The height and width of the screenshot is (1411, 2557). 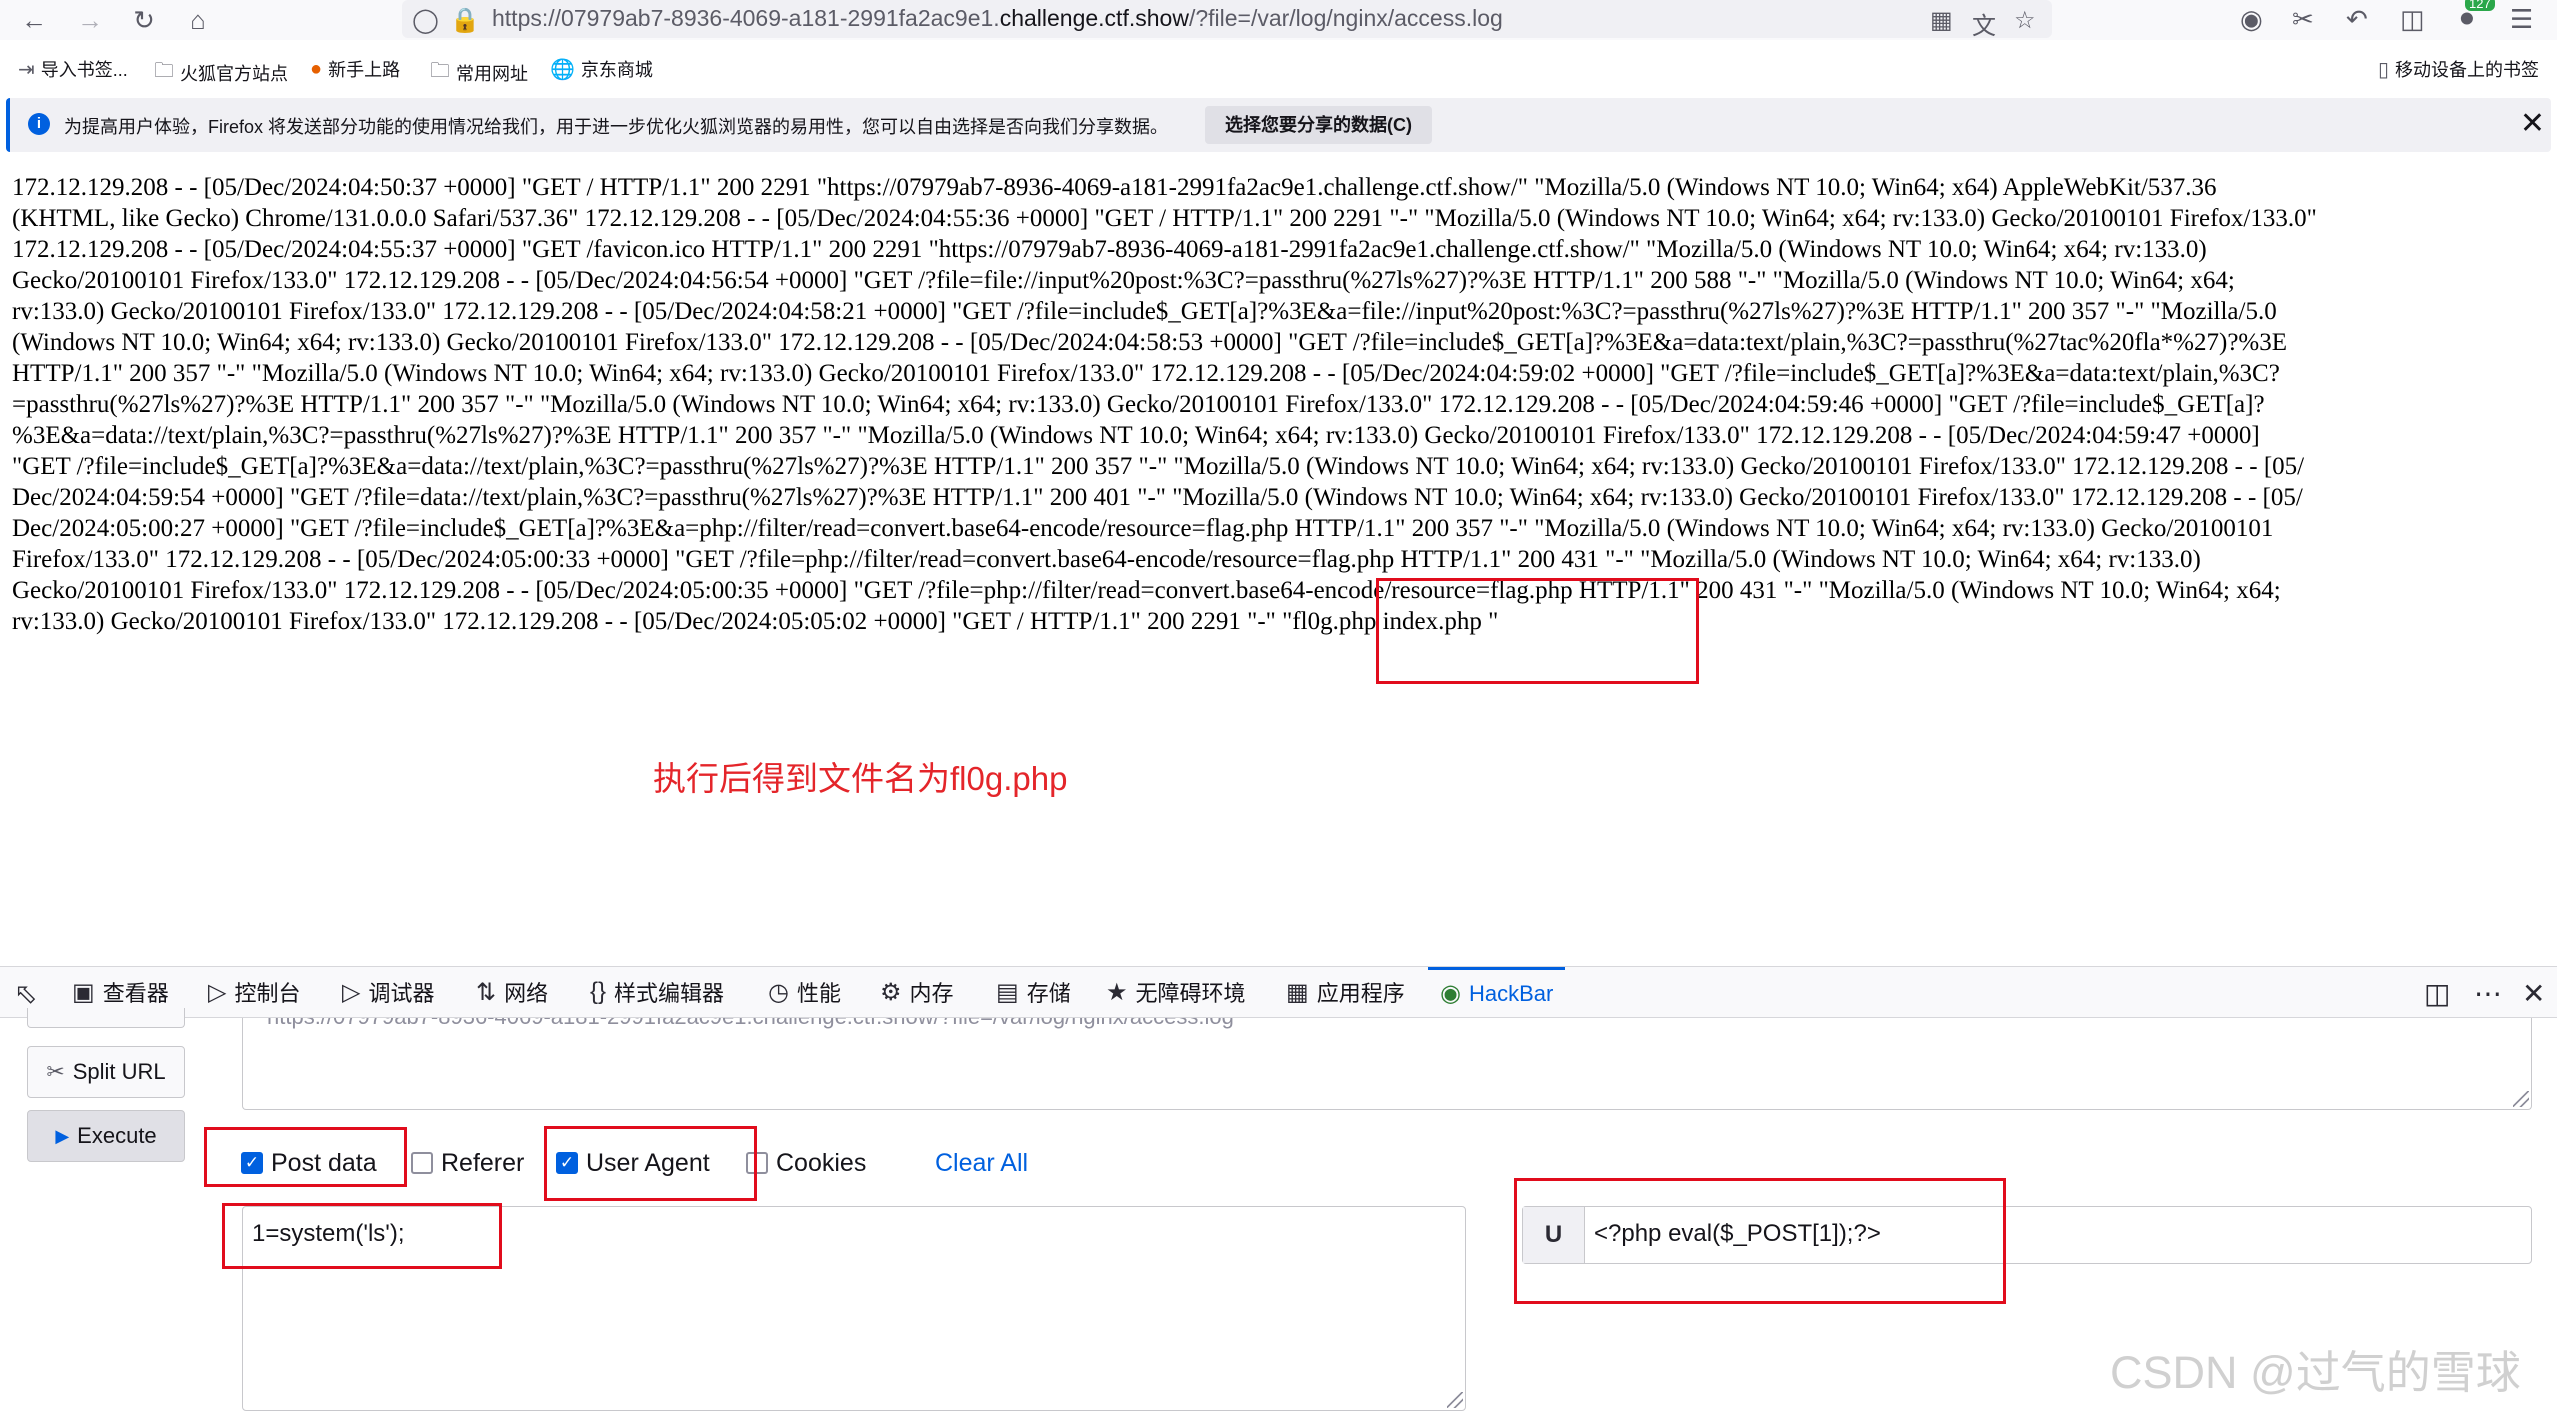 What do you see at coordinates (1450, 993) in the screenshot?
I see `hackbar-icon: ◉` at bounding box center [1450, 993].